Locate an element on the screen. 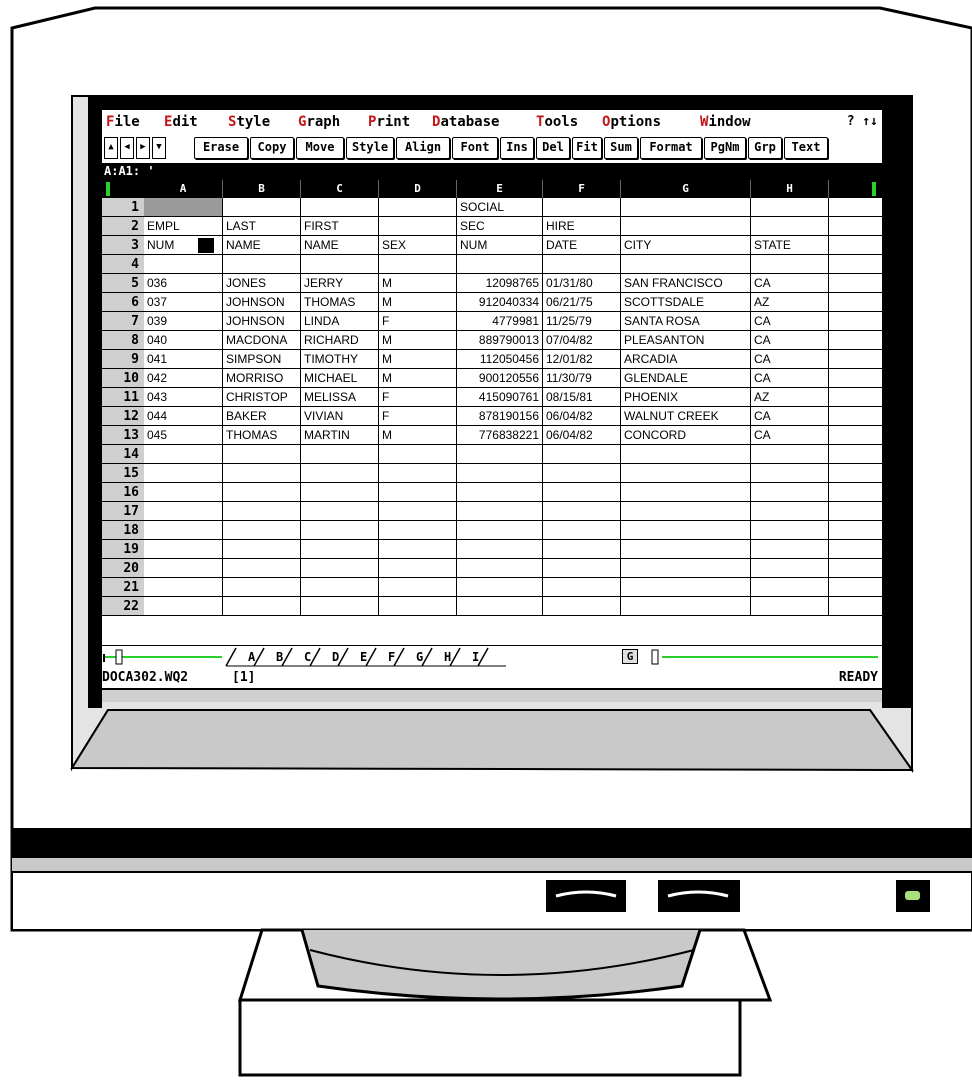 Image resolution: width=972 pixels, height=1085 pixels. cell-f12: 06/04/82 is located at coordinates (582, 416).